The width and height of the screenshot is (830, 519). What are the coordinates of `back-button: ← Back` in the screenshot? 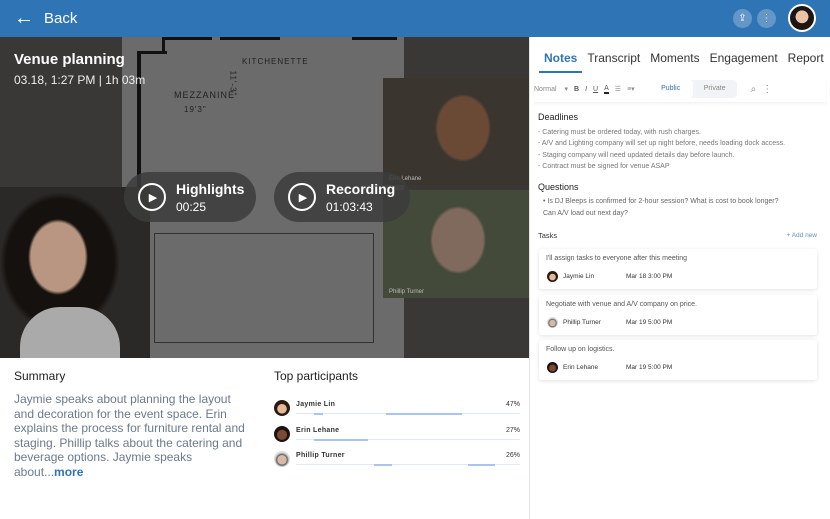 It's located at (45, 18).